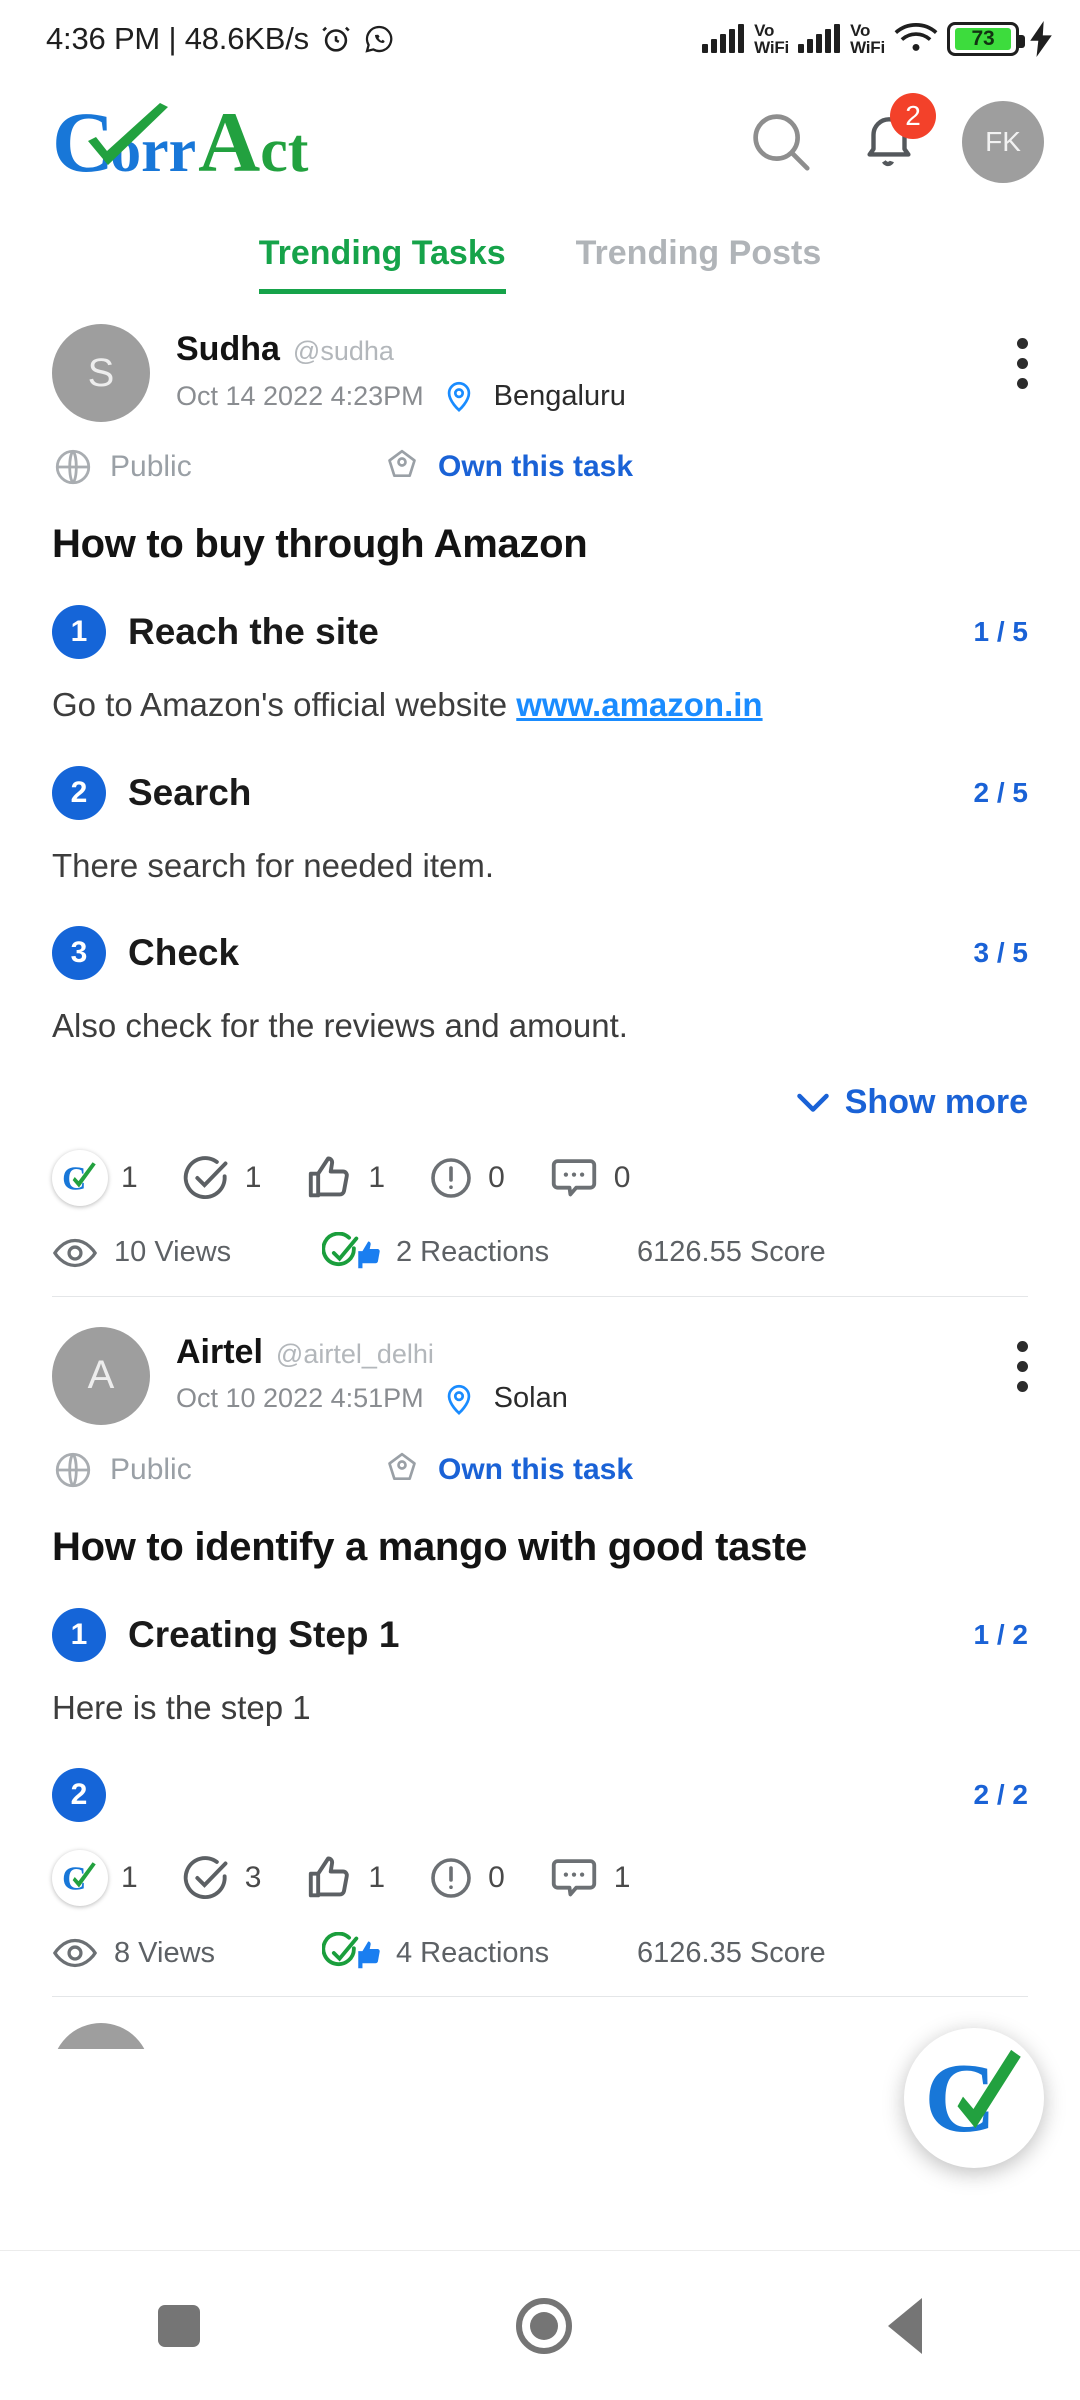  What do you see at coordinates (101, 2036) in the screenshot?
I see `avatar` at bounding box center [101, 2036].